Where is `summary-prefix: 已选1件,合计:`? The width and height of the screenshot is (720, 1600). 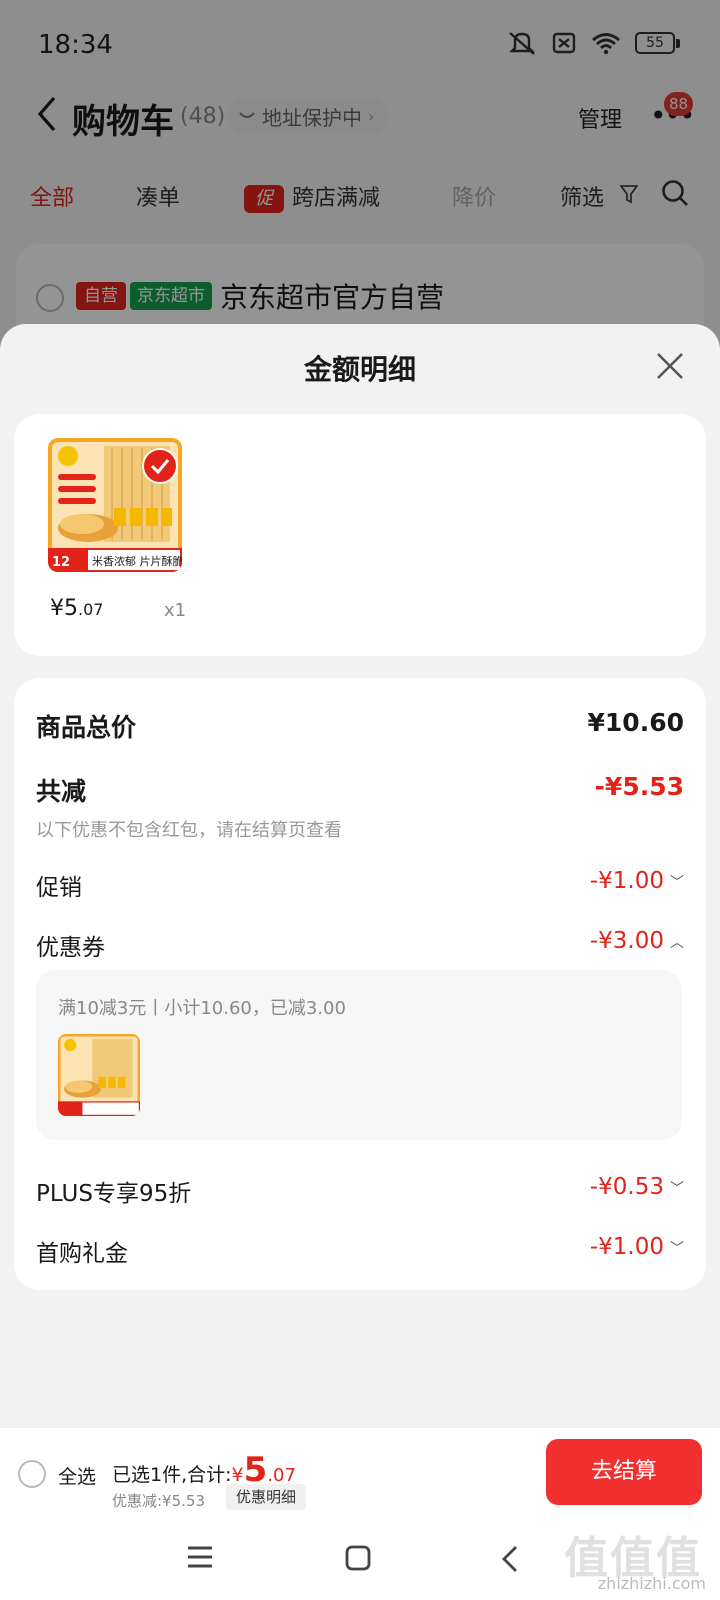 summary-prefix: 已选1件,合计: is located at coordinates (172, 1475).